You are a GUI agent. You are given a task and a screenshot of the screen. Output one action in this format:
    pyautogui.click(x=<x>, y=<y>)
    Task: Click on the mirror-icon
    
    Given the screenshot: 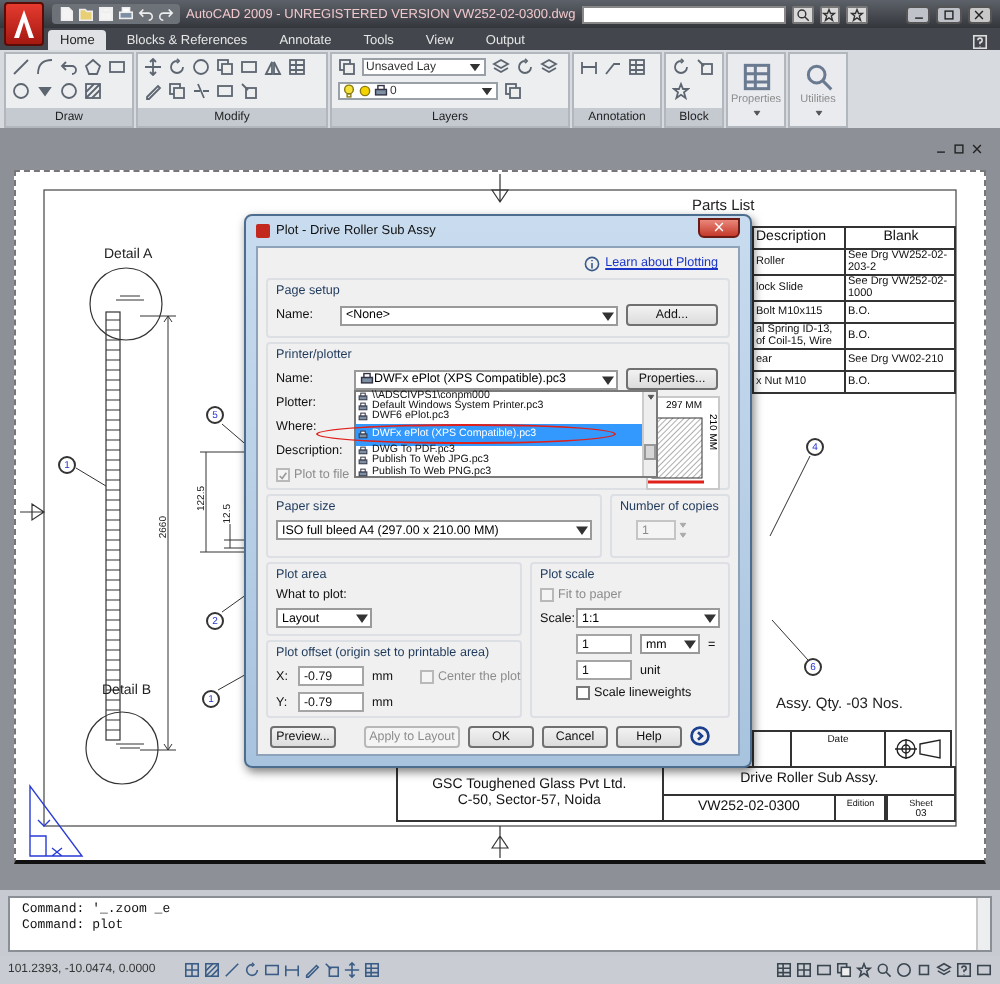 What is the action you would take?
    pyautogui.click(x=273, y=67)
    